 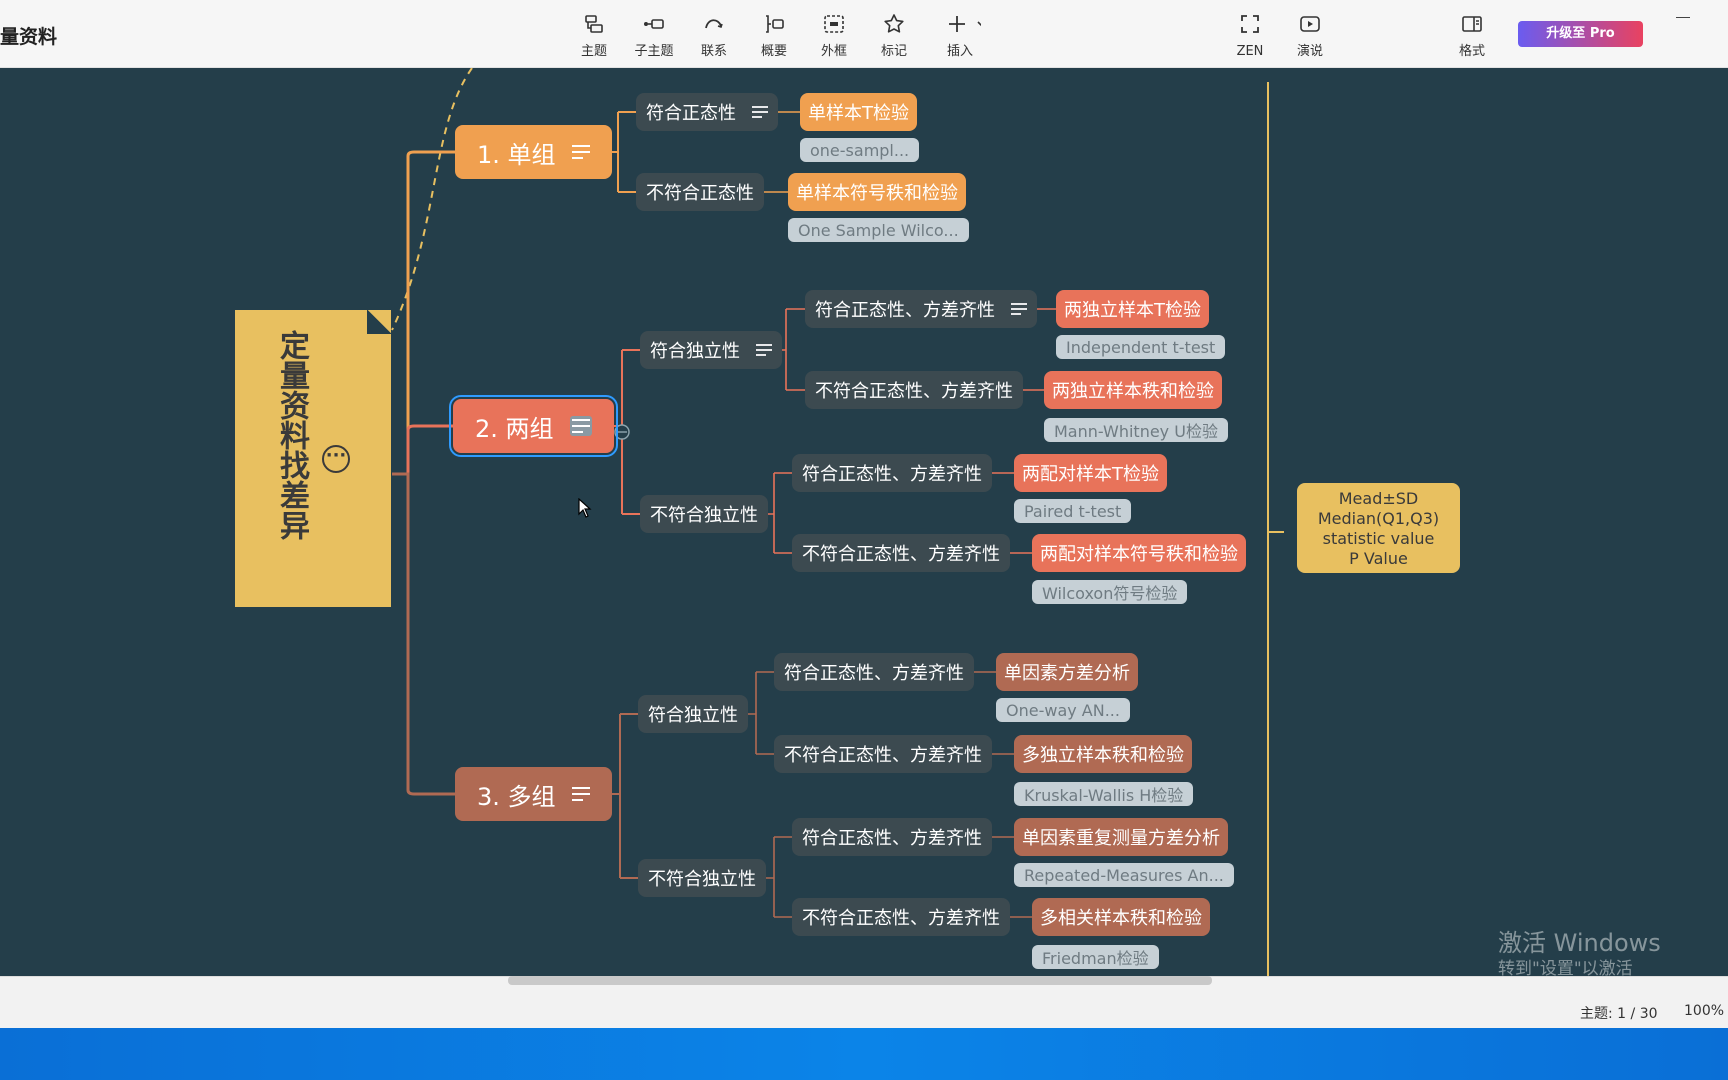 What do you see at coordinates (905, 310) in the screenshot?
I see `condition-label: 符合正态性、方差齐性` at bounding box center [905, 310].